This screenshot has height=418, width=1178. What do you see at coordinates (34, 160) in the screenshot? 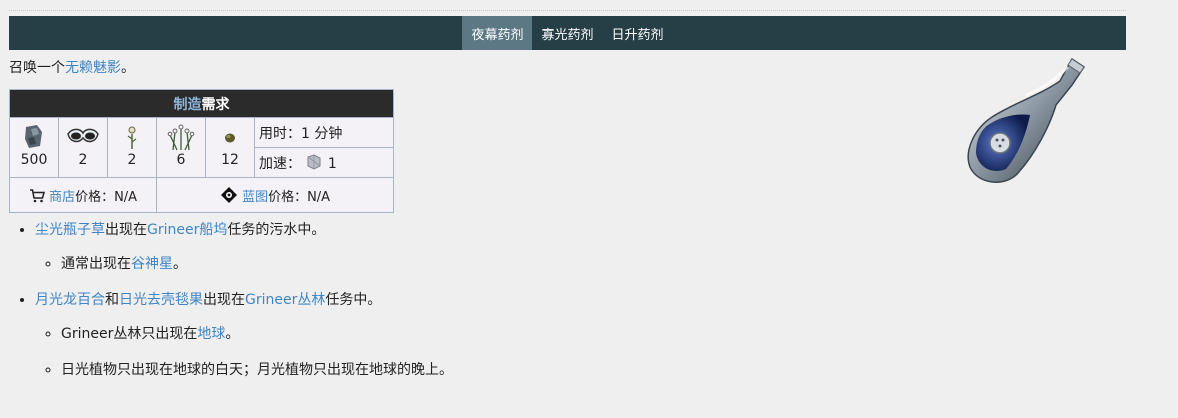
I see `resource-count: 500` at bounding box center [34, 160].